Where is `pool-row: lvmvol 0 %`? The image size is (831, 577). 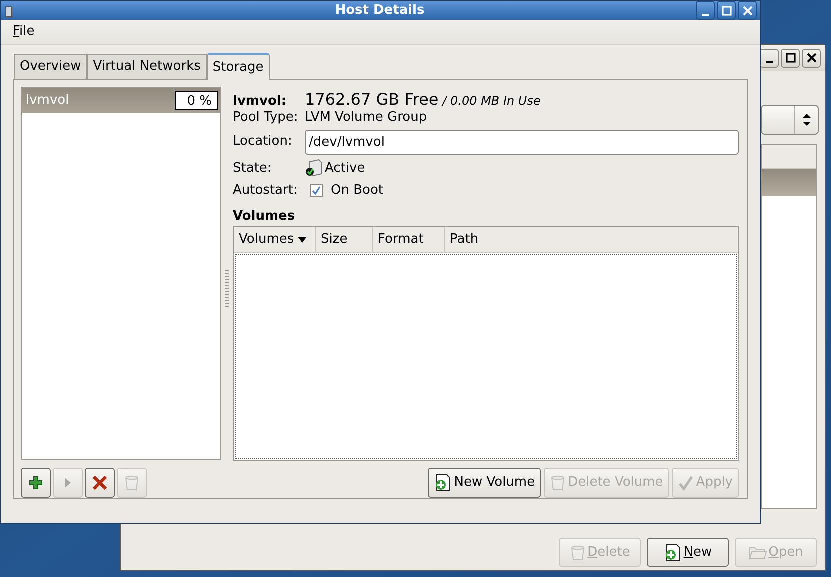
pool-row: lvmvol 0 % is located at coordinates (121, 100).